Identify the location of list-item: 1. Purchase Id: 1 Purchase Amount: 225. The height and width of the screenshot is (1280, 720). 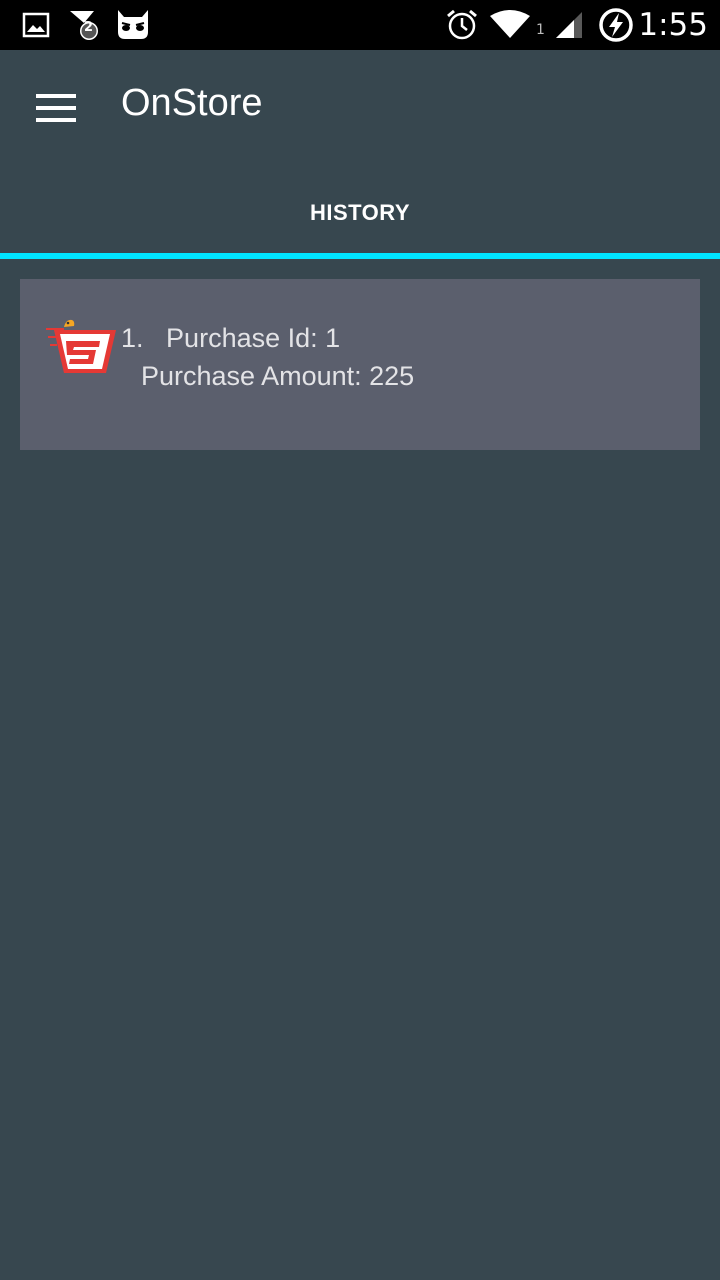
(360, 364).